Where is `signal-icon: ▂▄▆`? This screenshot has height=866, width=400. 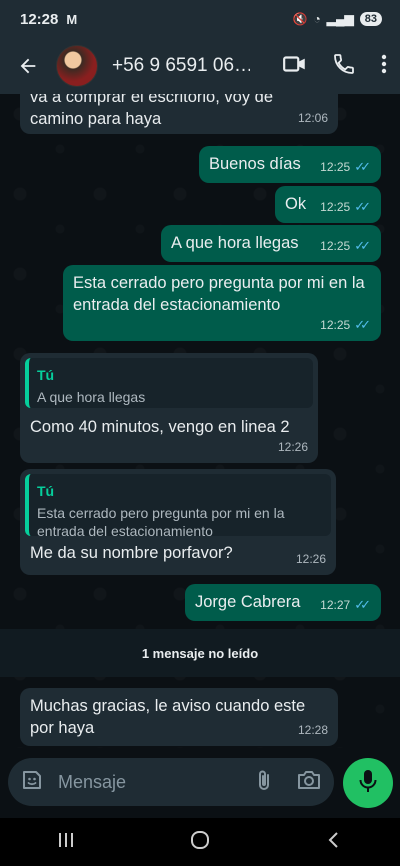 signal-icon: ▂▄▆ is located at coordinates (340, 19).